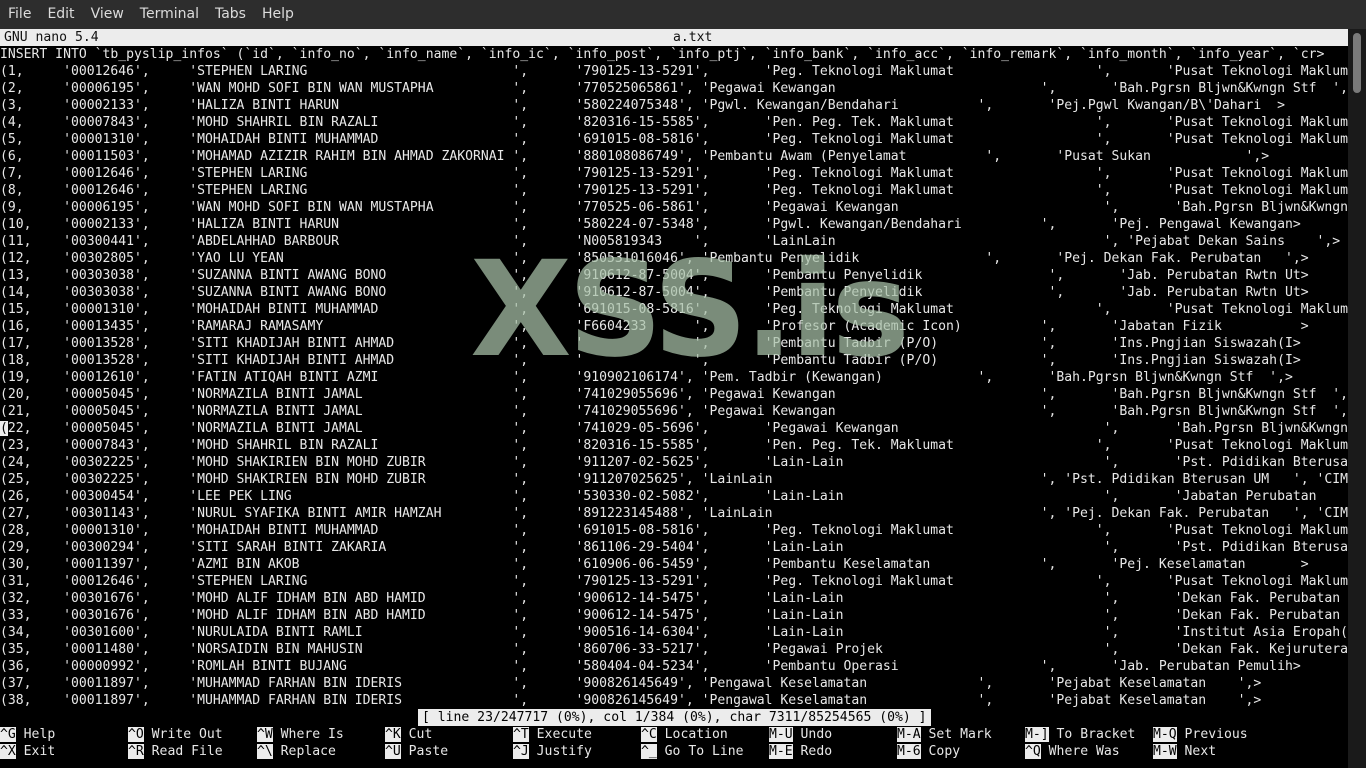 Image resolution: width=1366 pixels, height=768 pixels. What do you see at coordinates (51, 37) in the screenshot?
I see `nano-version: GNU nano 5.4` at bounding box center [51, 37].